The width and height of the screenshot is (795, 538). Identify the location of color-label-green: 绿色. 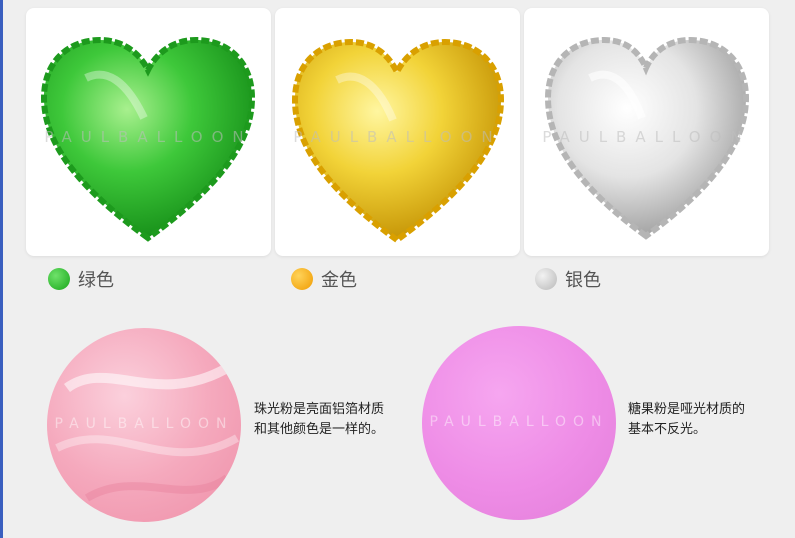
(81, 279).